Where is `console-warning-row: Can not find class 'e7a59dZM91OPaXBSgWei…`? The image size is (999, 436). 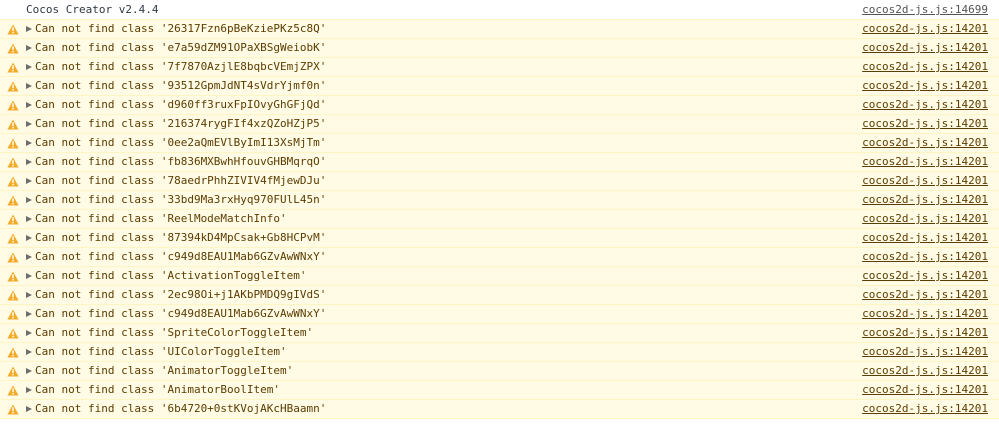
console-warning-row: Can not find class 'e7a59dZM91OPaXBSgWei… is located at coordinates (499, 48).